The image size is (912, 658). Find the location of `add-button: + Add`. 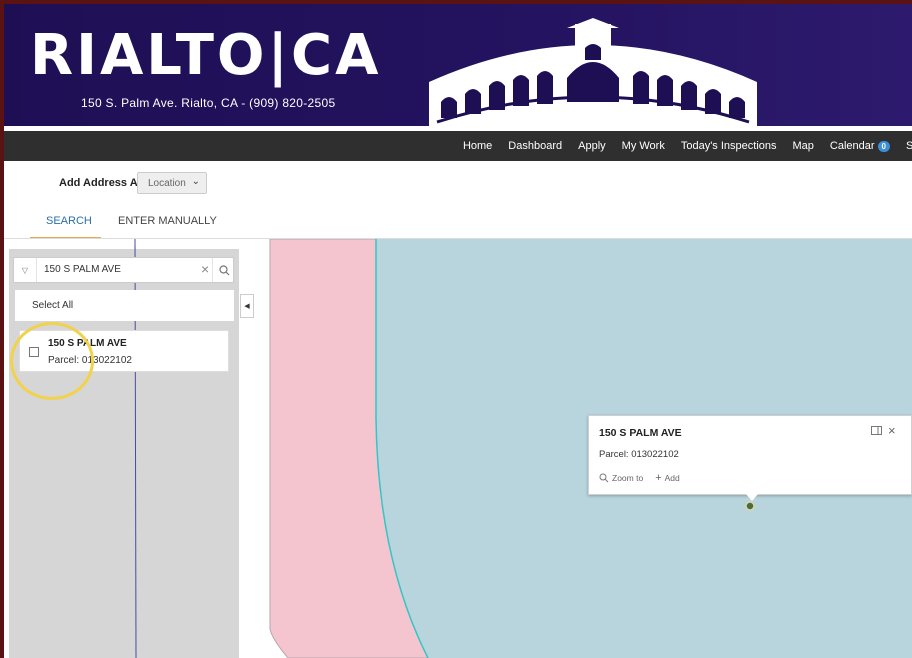

add-button: + Add is located at coordinates (667, 478).